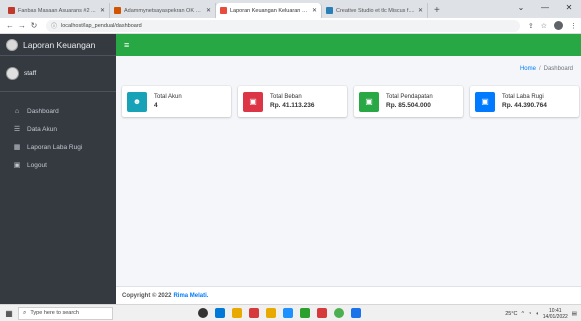  Describe the element at coordinates (147, 295) in the screenshot. I see `copyright-text: Copyright © 2022` at that location.